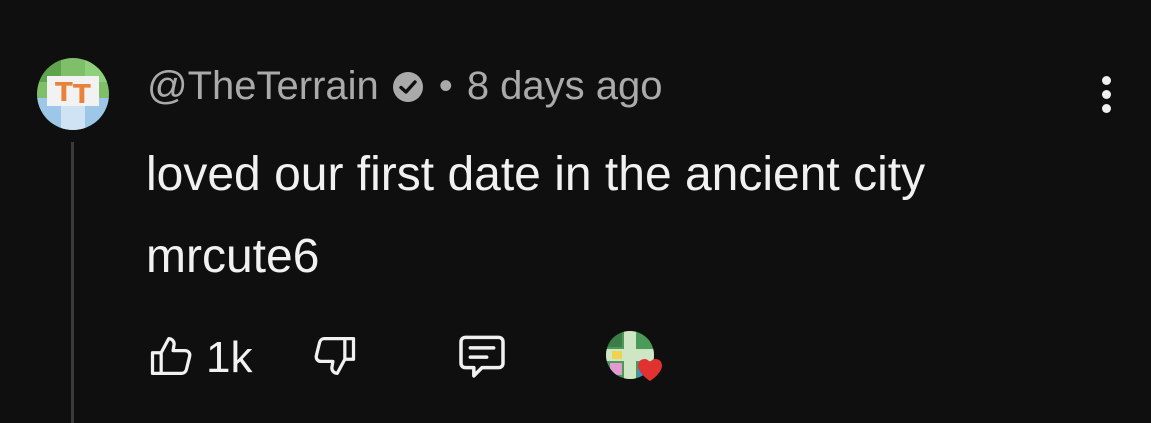 Image resolution: width=1151 pixels, height=423 pixels. Describe the element at coordinates (635, 358) in the screenshot. I see `creator-heart-badge` at that location.